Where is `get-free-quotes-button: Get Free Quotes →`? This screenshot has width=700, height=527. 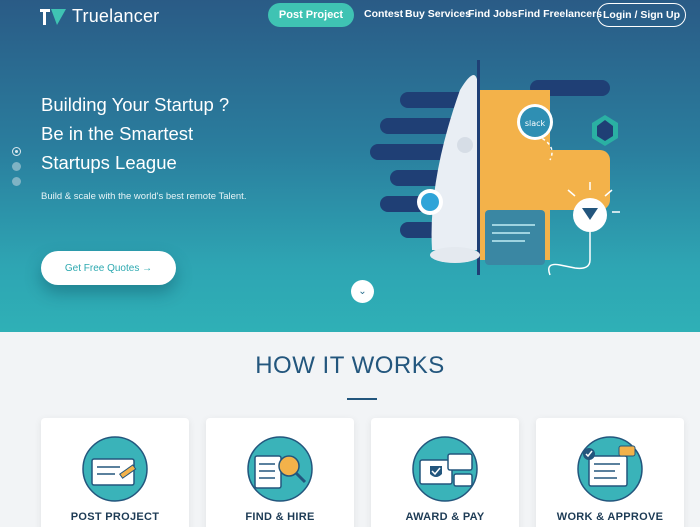 get-free-quotes-button: Get Free Quotes → is located at coordinates (108, 268).